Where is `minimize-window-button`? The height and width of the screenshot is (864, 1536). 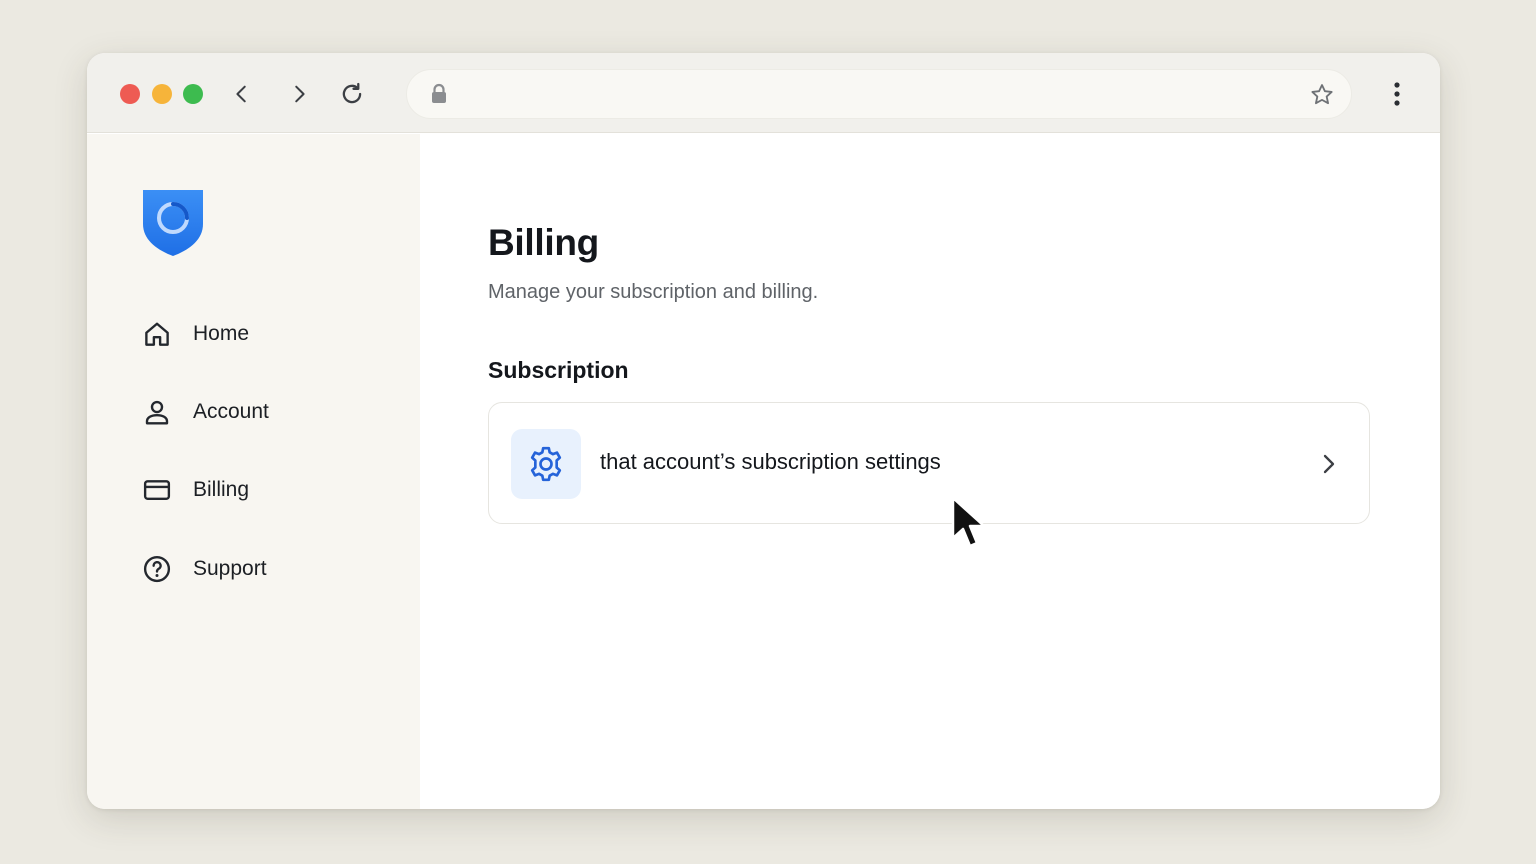
minimize-window-button is located at coordinates (162, 94).